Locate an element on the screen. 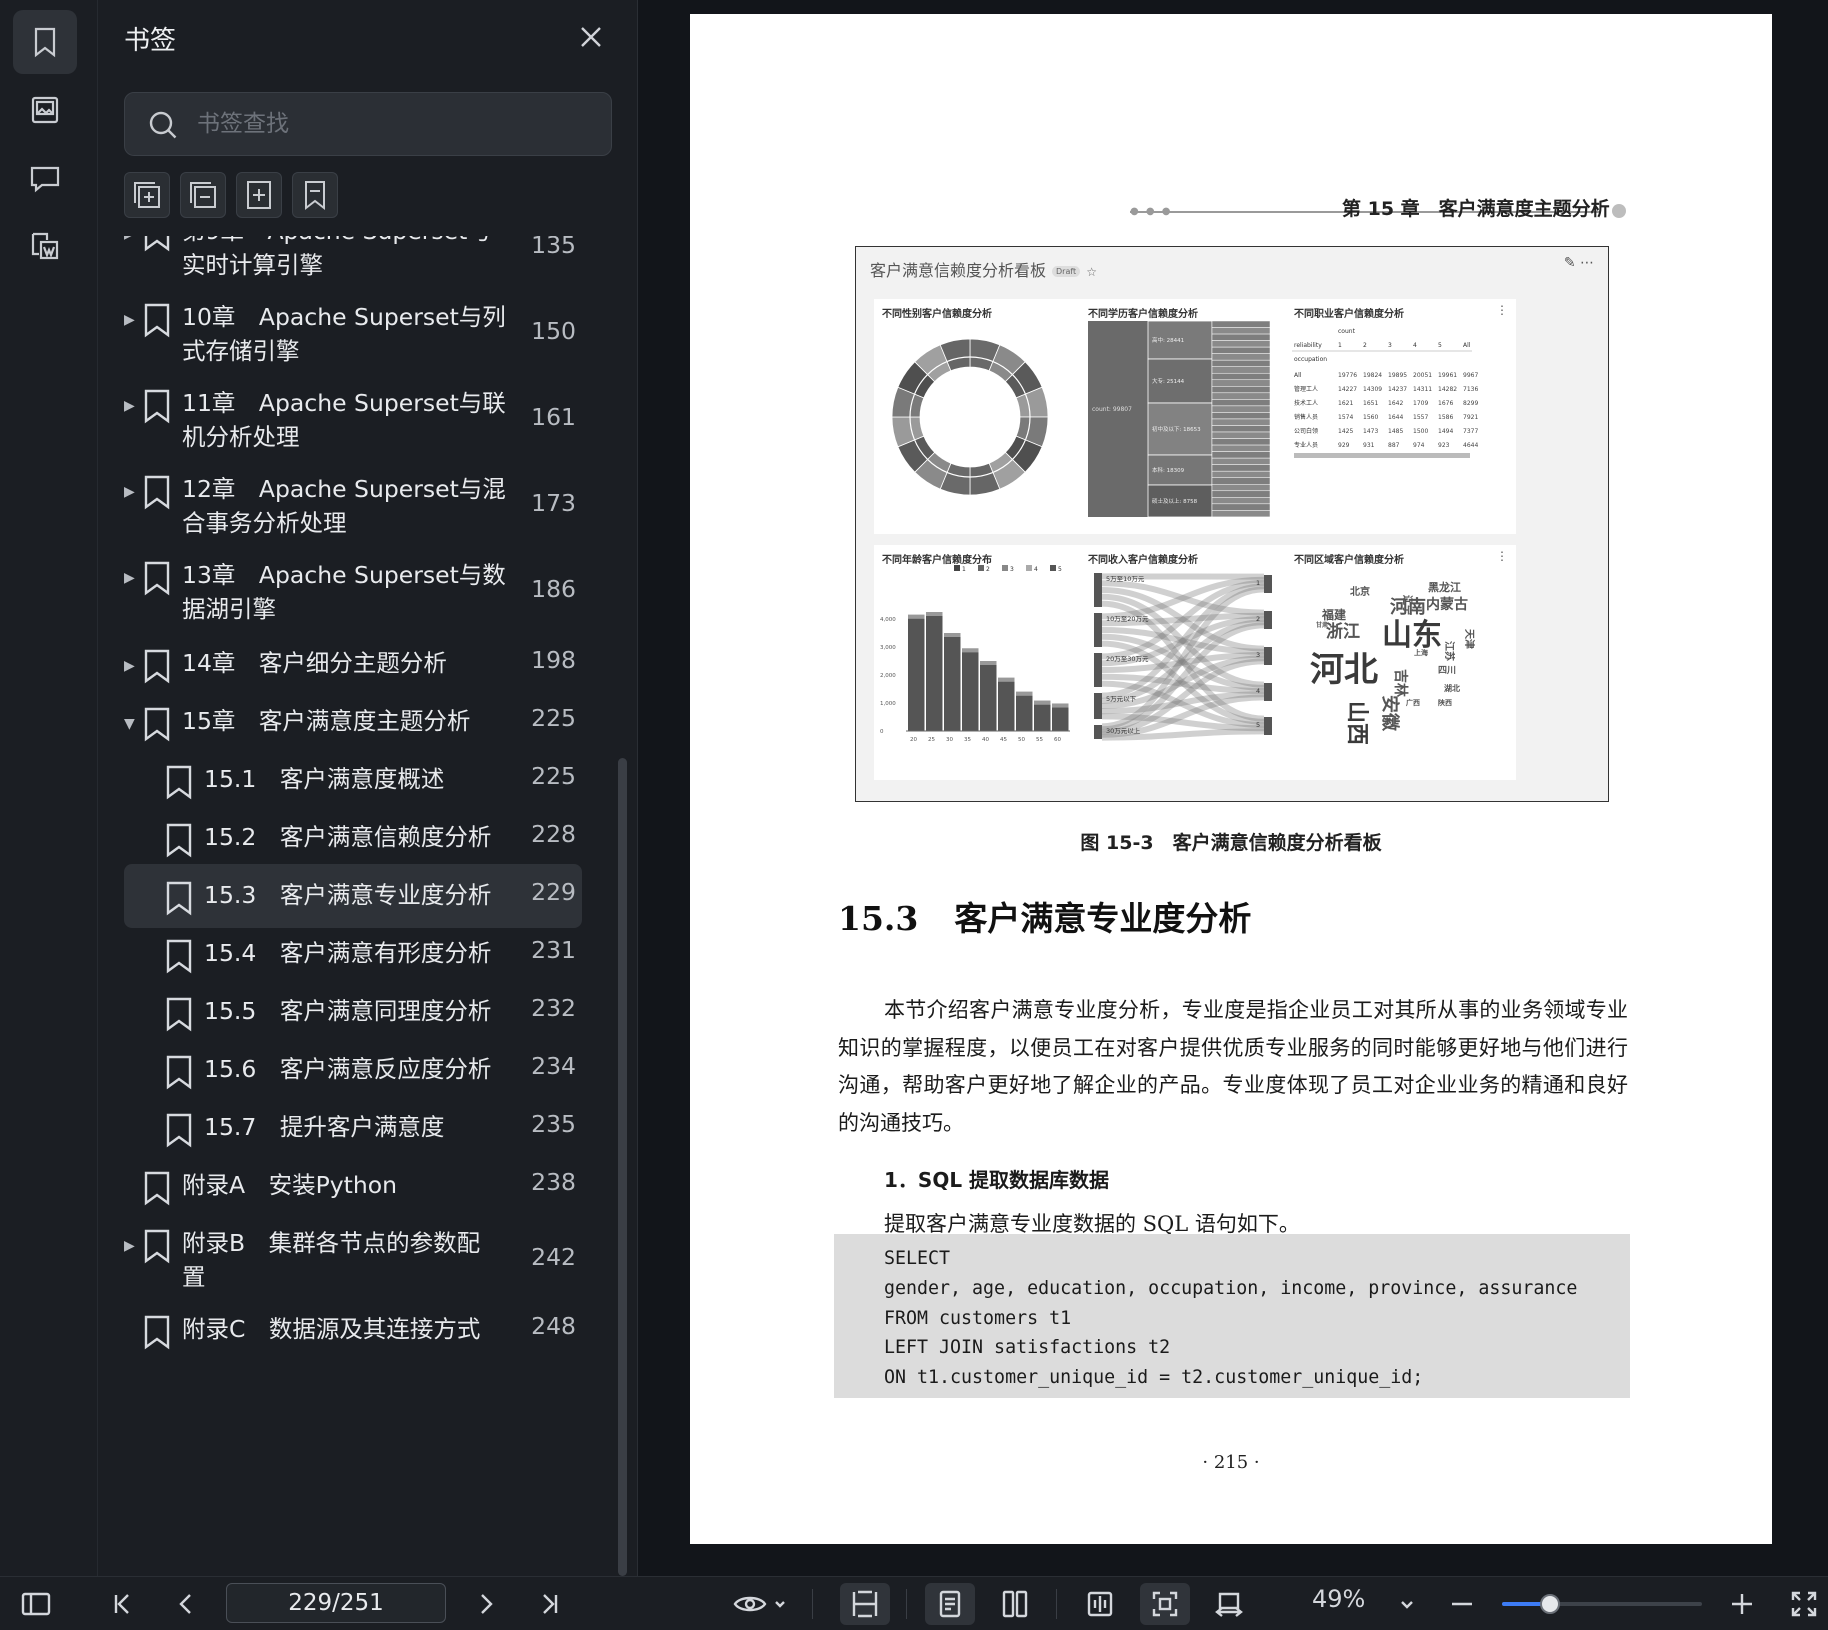 This screenshot has height=1630, width=1828. bookmark-label: 15.4 客户满意有形度分析 is located at coordinates (347, 953).